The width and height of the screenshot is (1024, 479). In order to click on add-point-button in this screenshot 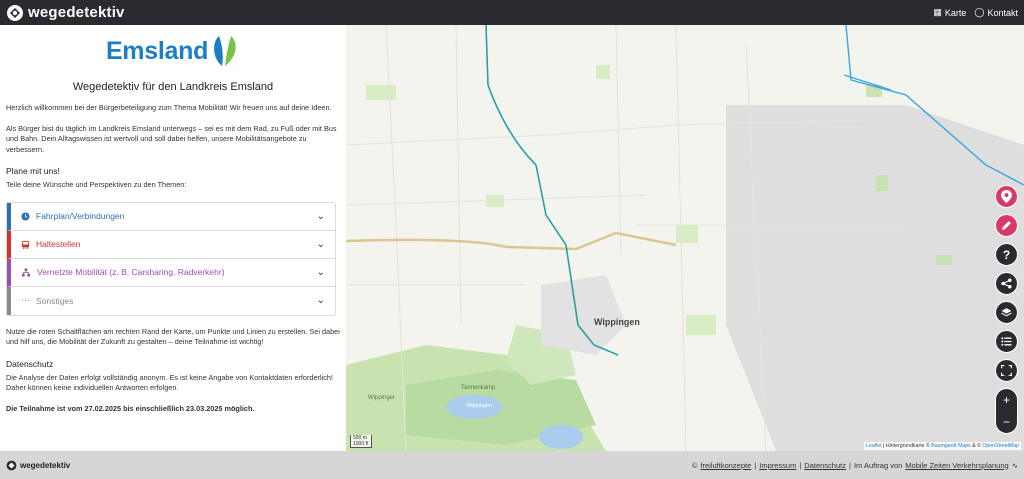, I will do `click(1006, 196)`.